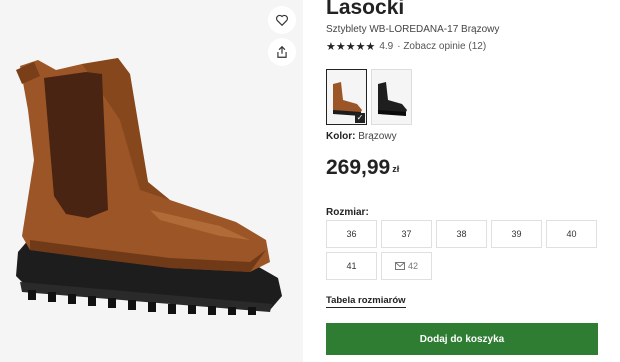  Describe the element at coordinates (365, 10) in the screenshot. I see `product-brand: Lasocki` at that location.